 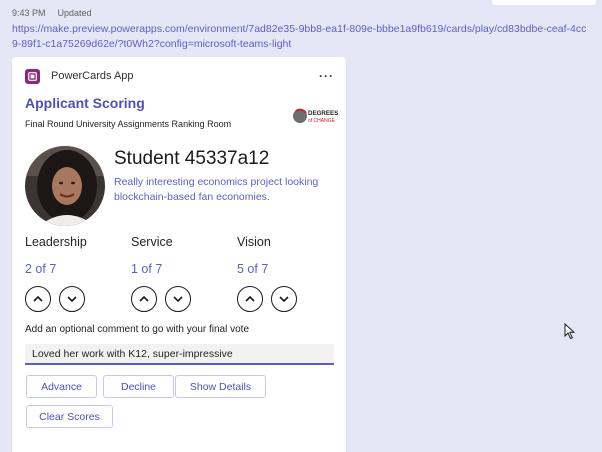 What do you see at coordinates (544, 2) in the screenshot?
I see `top-right-panel` at bounding box center [544, 2].